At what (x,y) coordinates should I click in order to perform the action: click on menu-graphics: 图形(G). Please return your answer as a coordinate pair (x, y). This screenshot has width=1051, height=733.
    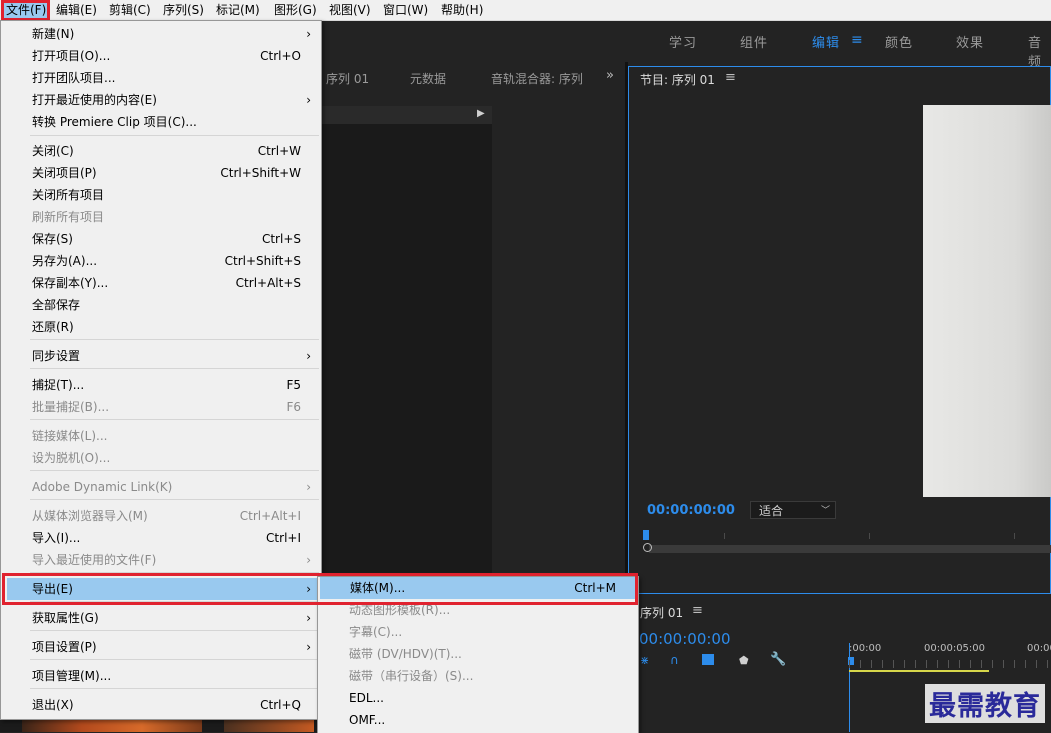
    Looking at the image, I should click on (295, 10).